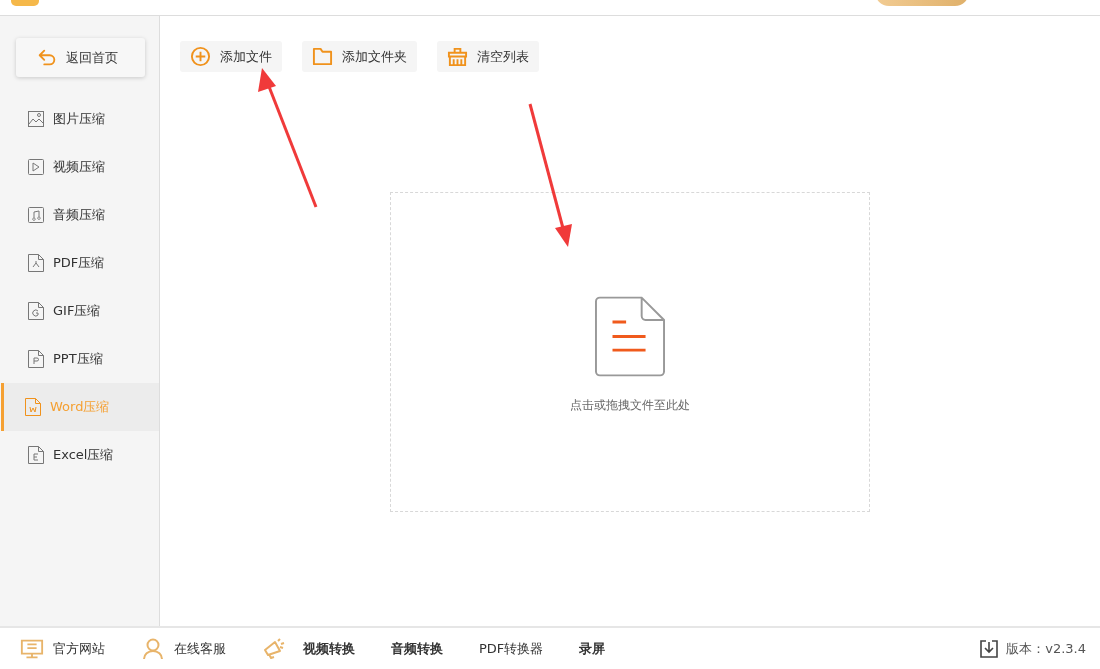  What do you see at coordinates (630, 405) in the screenshot?
I see `drop-hint: 点击或拖拽文件至此处` at bounding box center [630, 405].